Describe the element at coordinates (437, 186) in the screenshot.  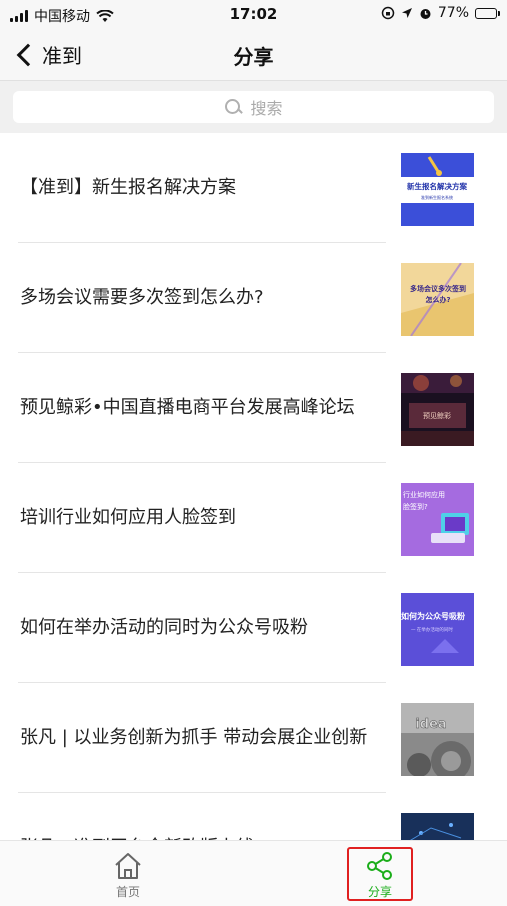
I see `thumb-text: 新生报名解决方案` at that location.